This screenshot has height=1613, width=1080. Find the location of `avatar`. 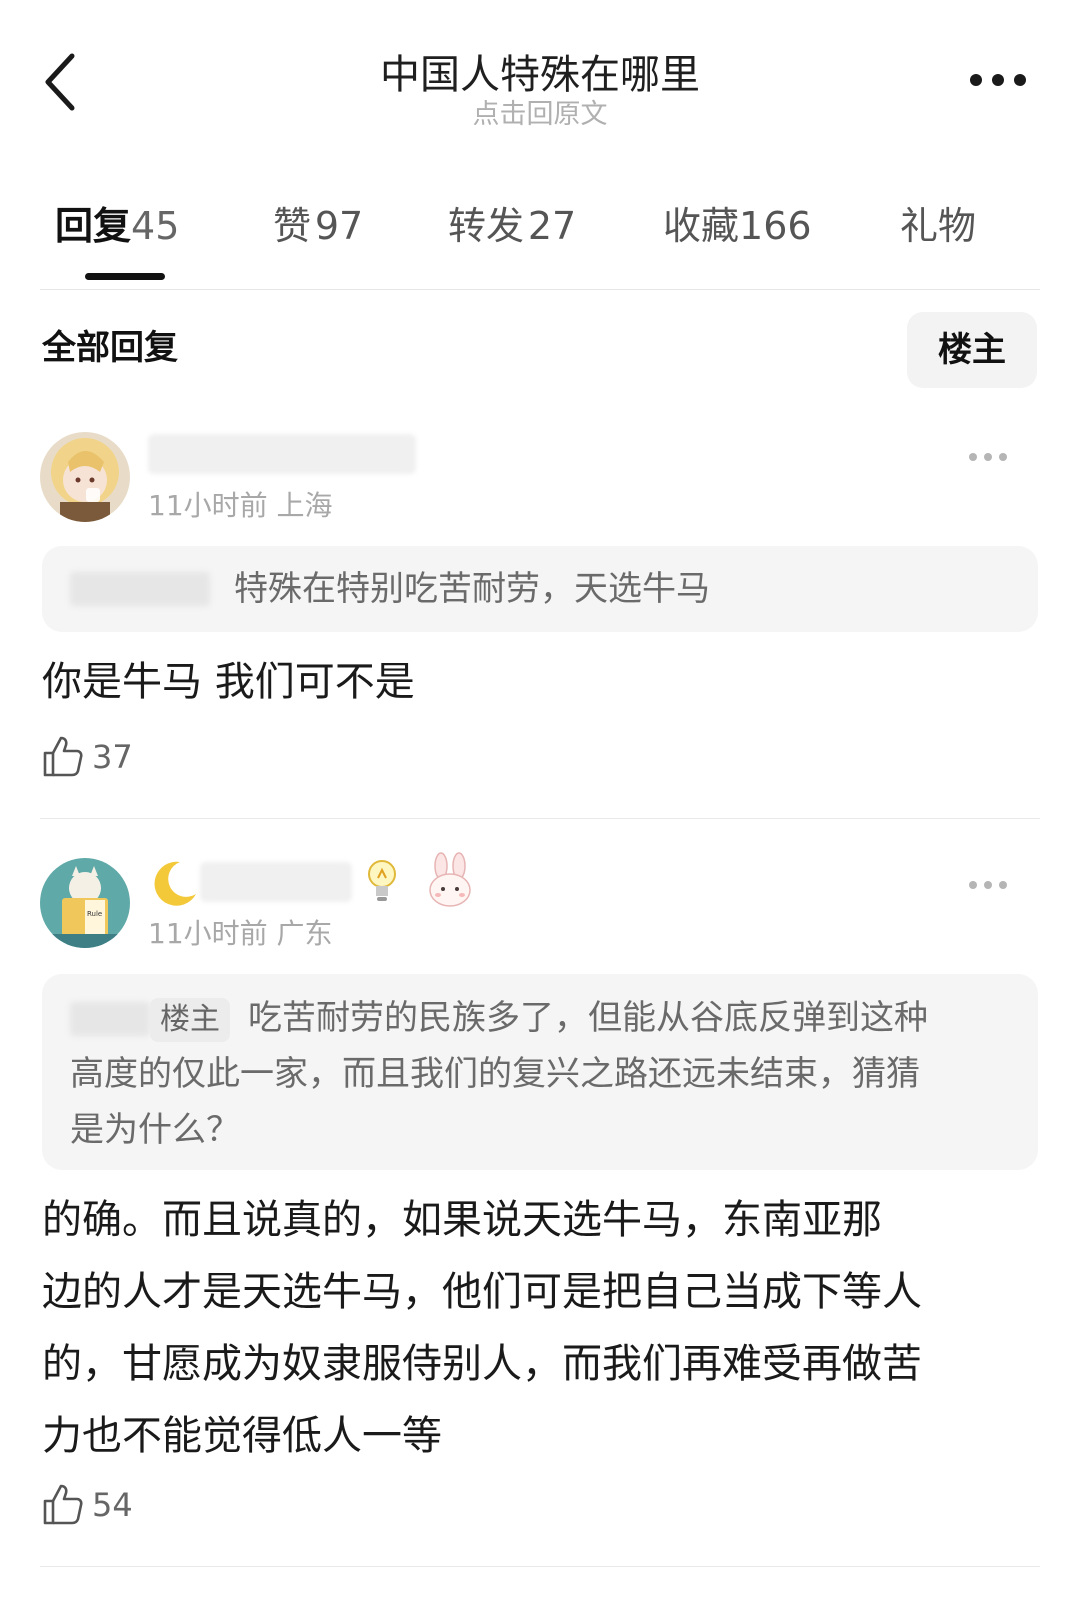

avatar is located at coordinates (85, 477).